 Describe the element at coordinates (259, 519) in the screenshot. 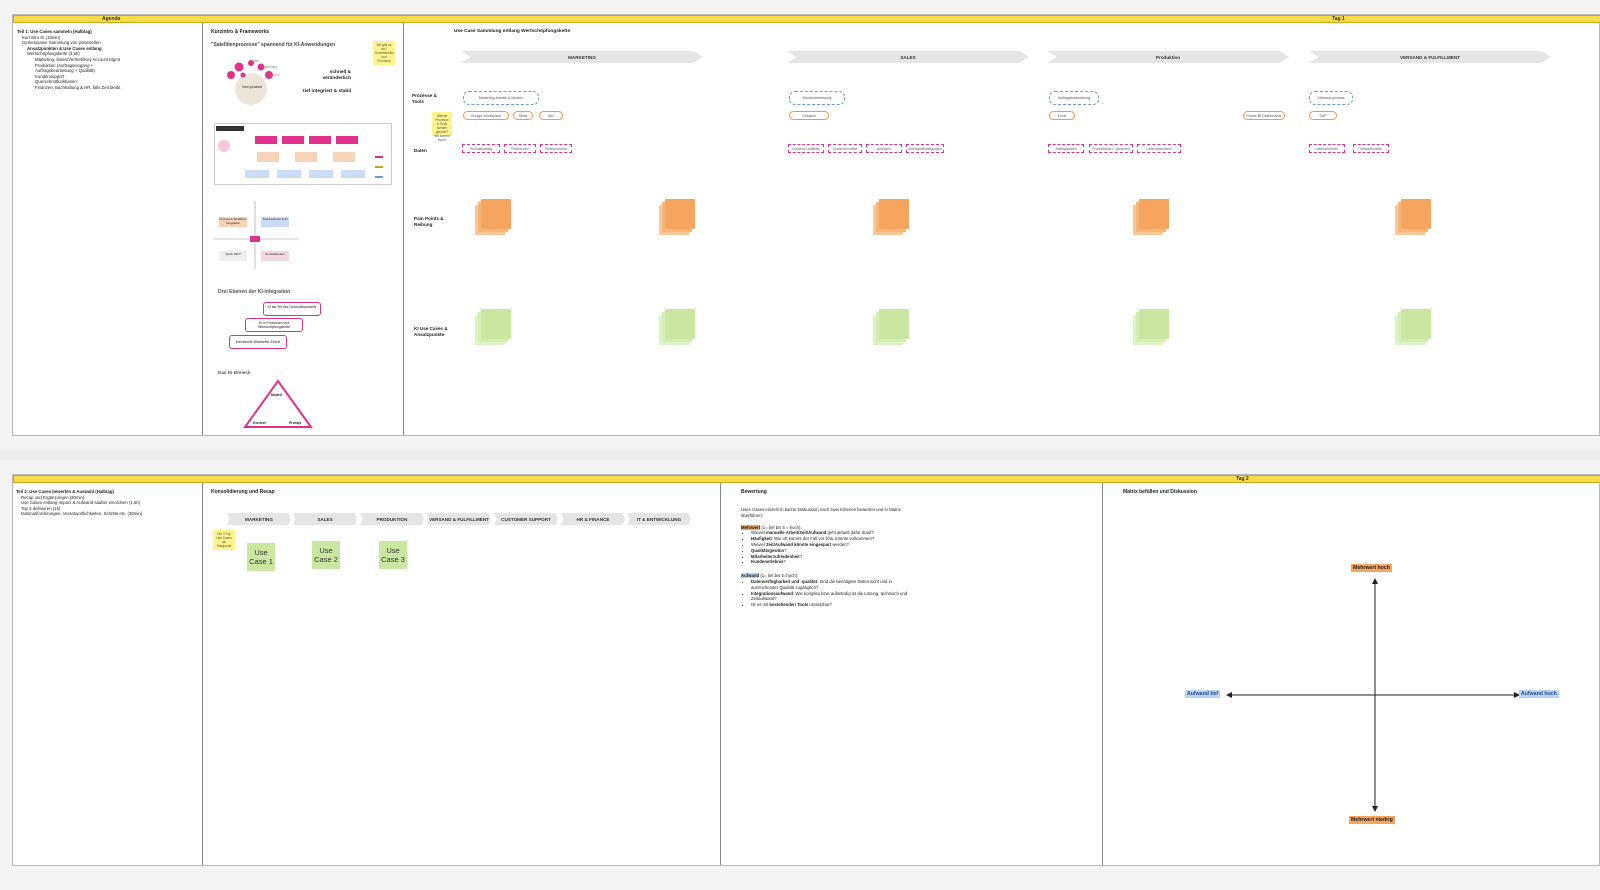

I see `chevron: MARKETING` at that location.